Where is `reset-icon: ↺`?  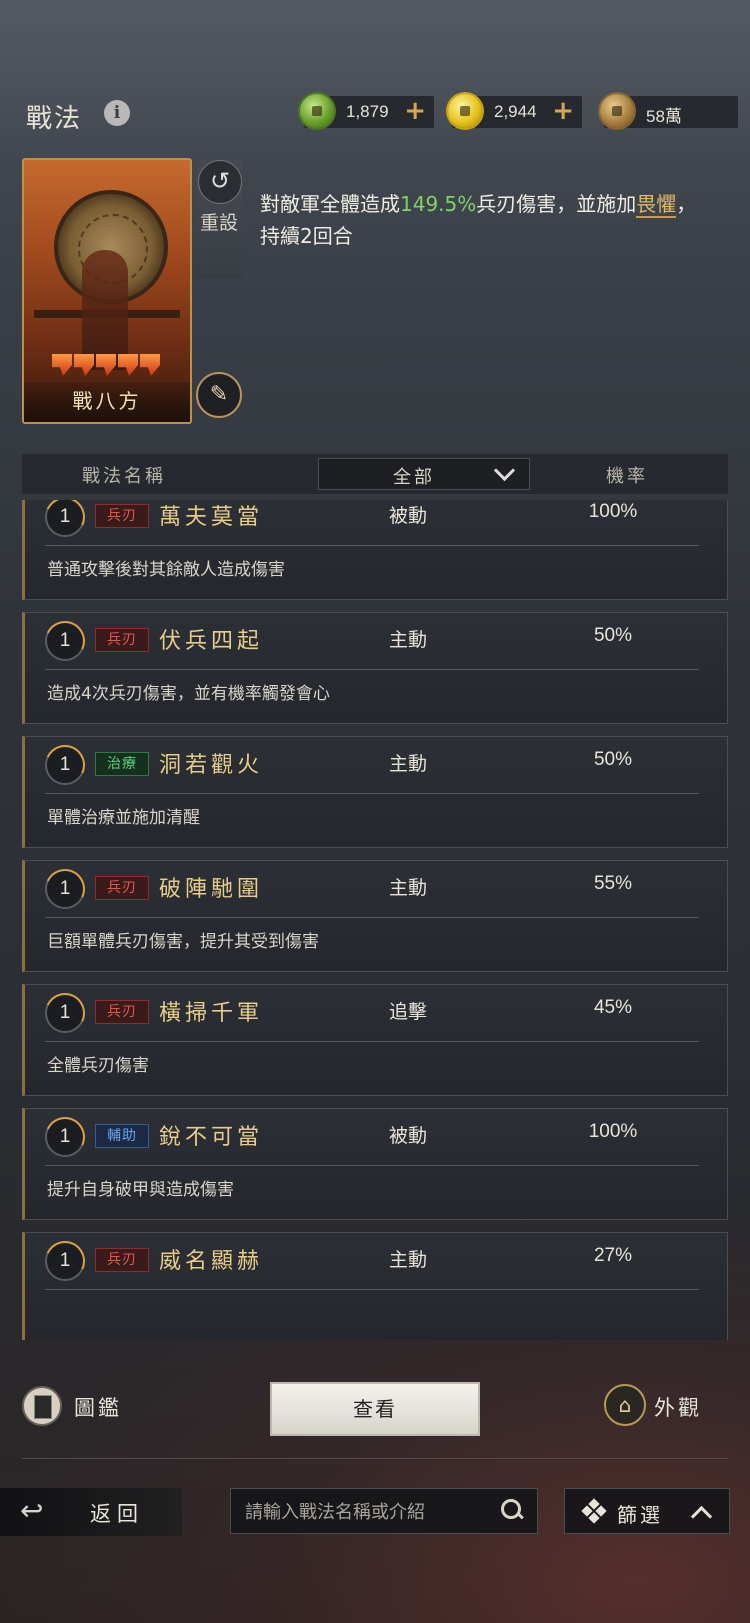
reset-icon: ↺ is located at coordinates (220, 182).